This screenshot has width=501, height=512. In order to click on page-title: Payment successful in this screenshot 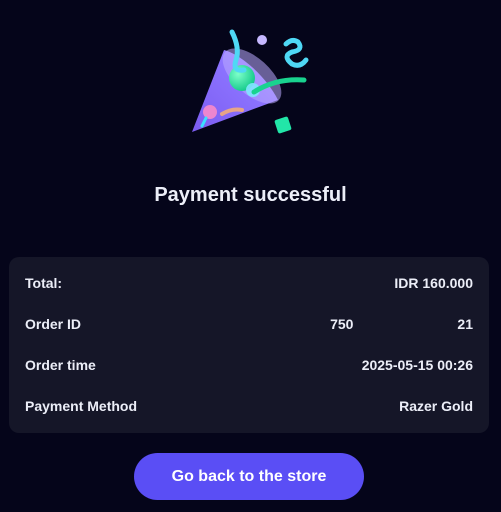, I will do `click(250, 195)`.